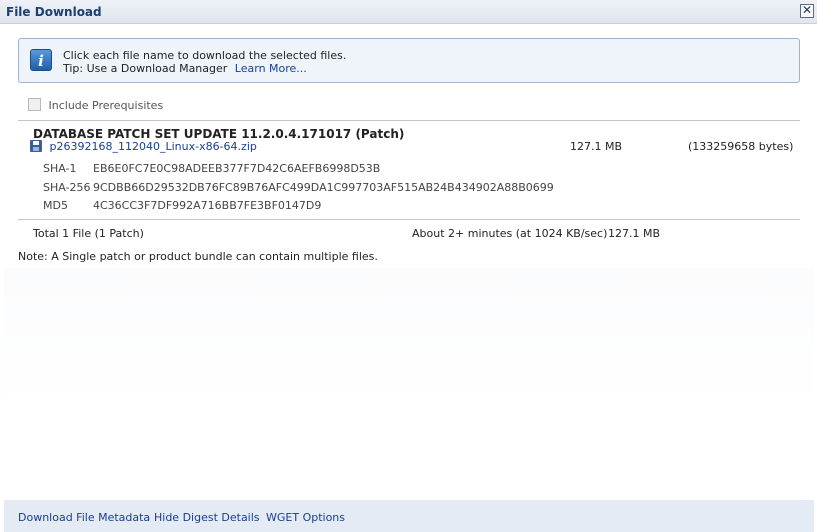 This screenshot has width=817, height=532. Describe the element at coordinates (84, 517) in the screenshot. I see `download-file-metadata-link: Download File Metadata` at that location.